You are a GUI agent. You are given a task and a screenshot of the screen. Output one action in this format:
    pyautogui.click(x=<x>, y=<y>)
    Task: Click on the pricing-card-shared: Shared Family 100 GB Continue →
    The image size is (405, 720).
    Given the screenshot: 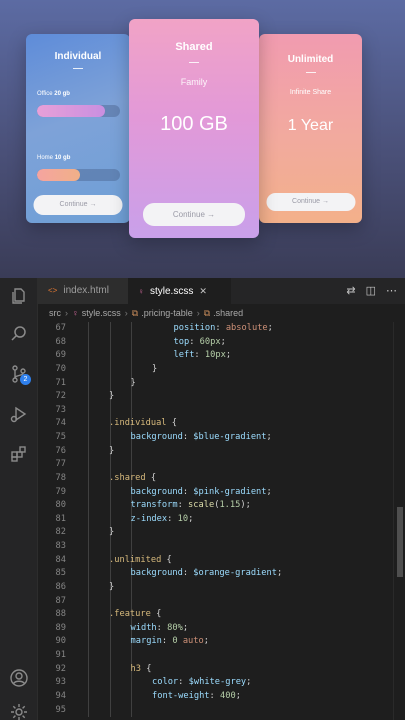 What is the action you would take?
    pyautogui.click(x=194, y=128)
    